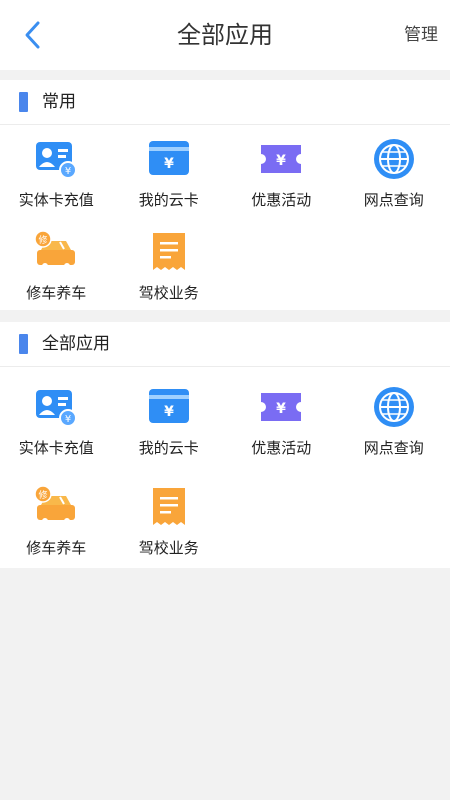 This screenshot has width=450, height=800. I want to click on section-header: 全部应用, so click(225, 344).